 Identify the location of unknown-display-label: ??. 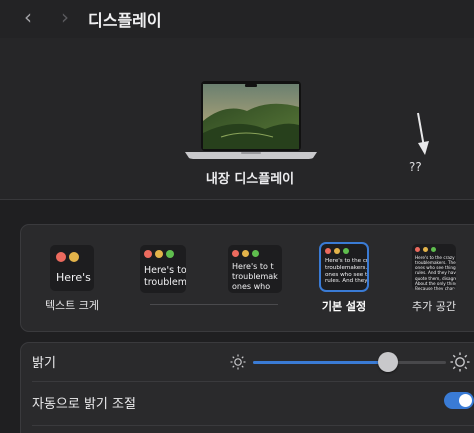
(415, 167).